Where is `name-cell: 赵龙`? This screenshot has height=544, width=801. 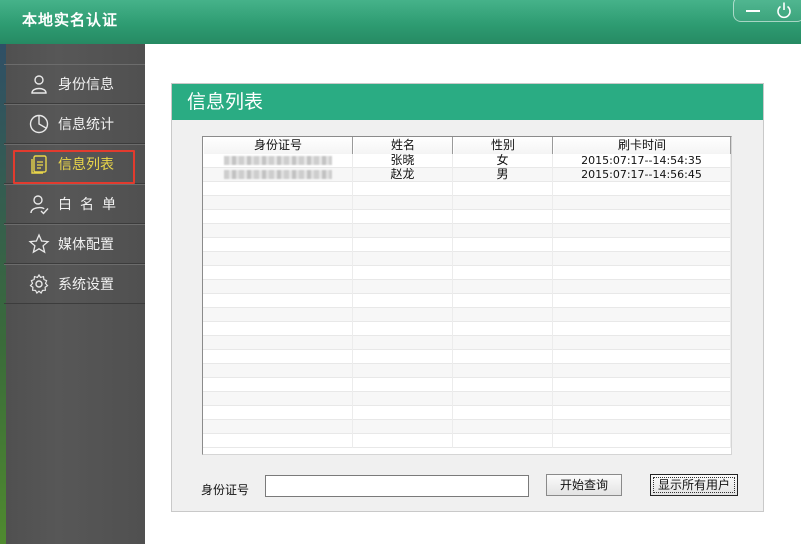 name-cell: 赵龙 is located at coordinates (403, 175).